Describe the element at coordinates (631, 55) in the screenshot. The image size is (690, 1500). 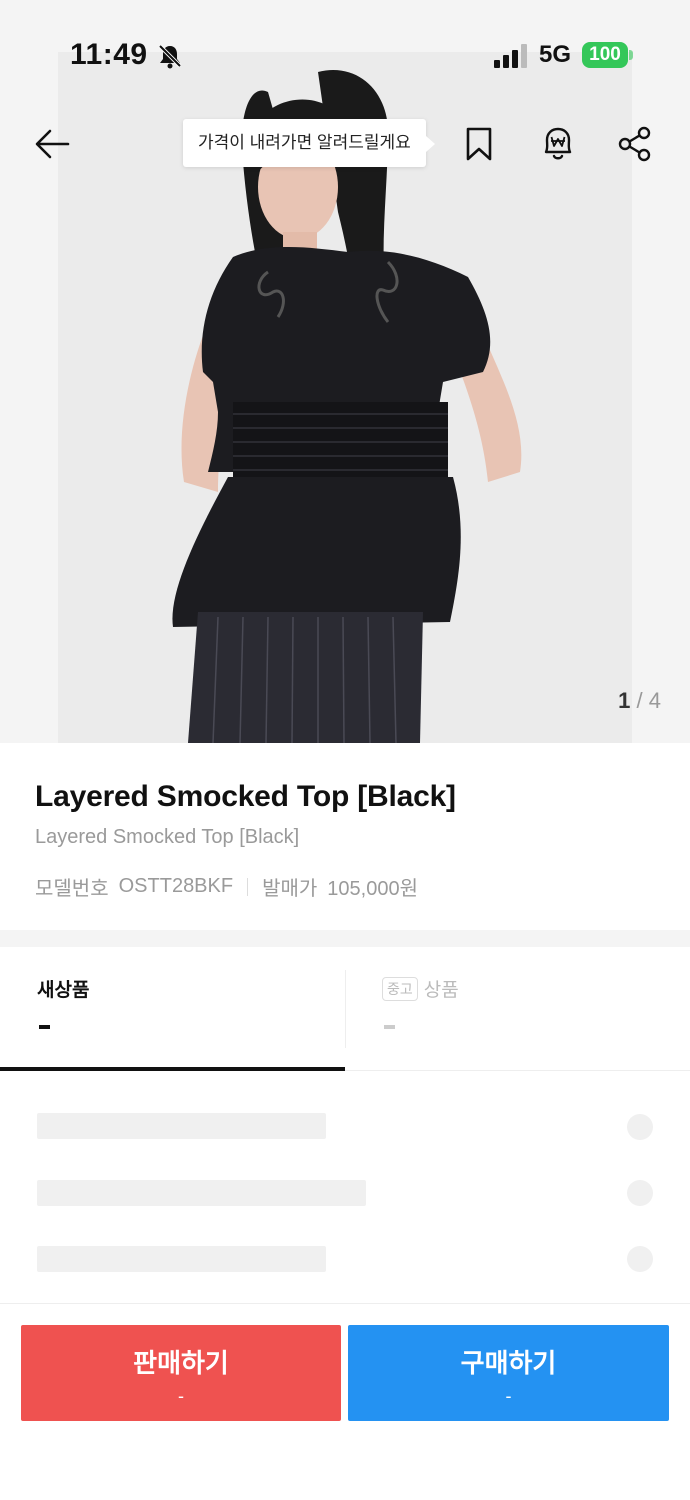
I see `battery-tip` at that location.